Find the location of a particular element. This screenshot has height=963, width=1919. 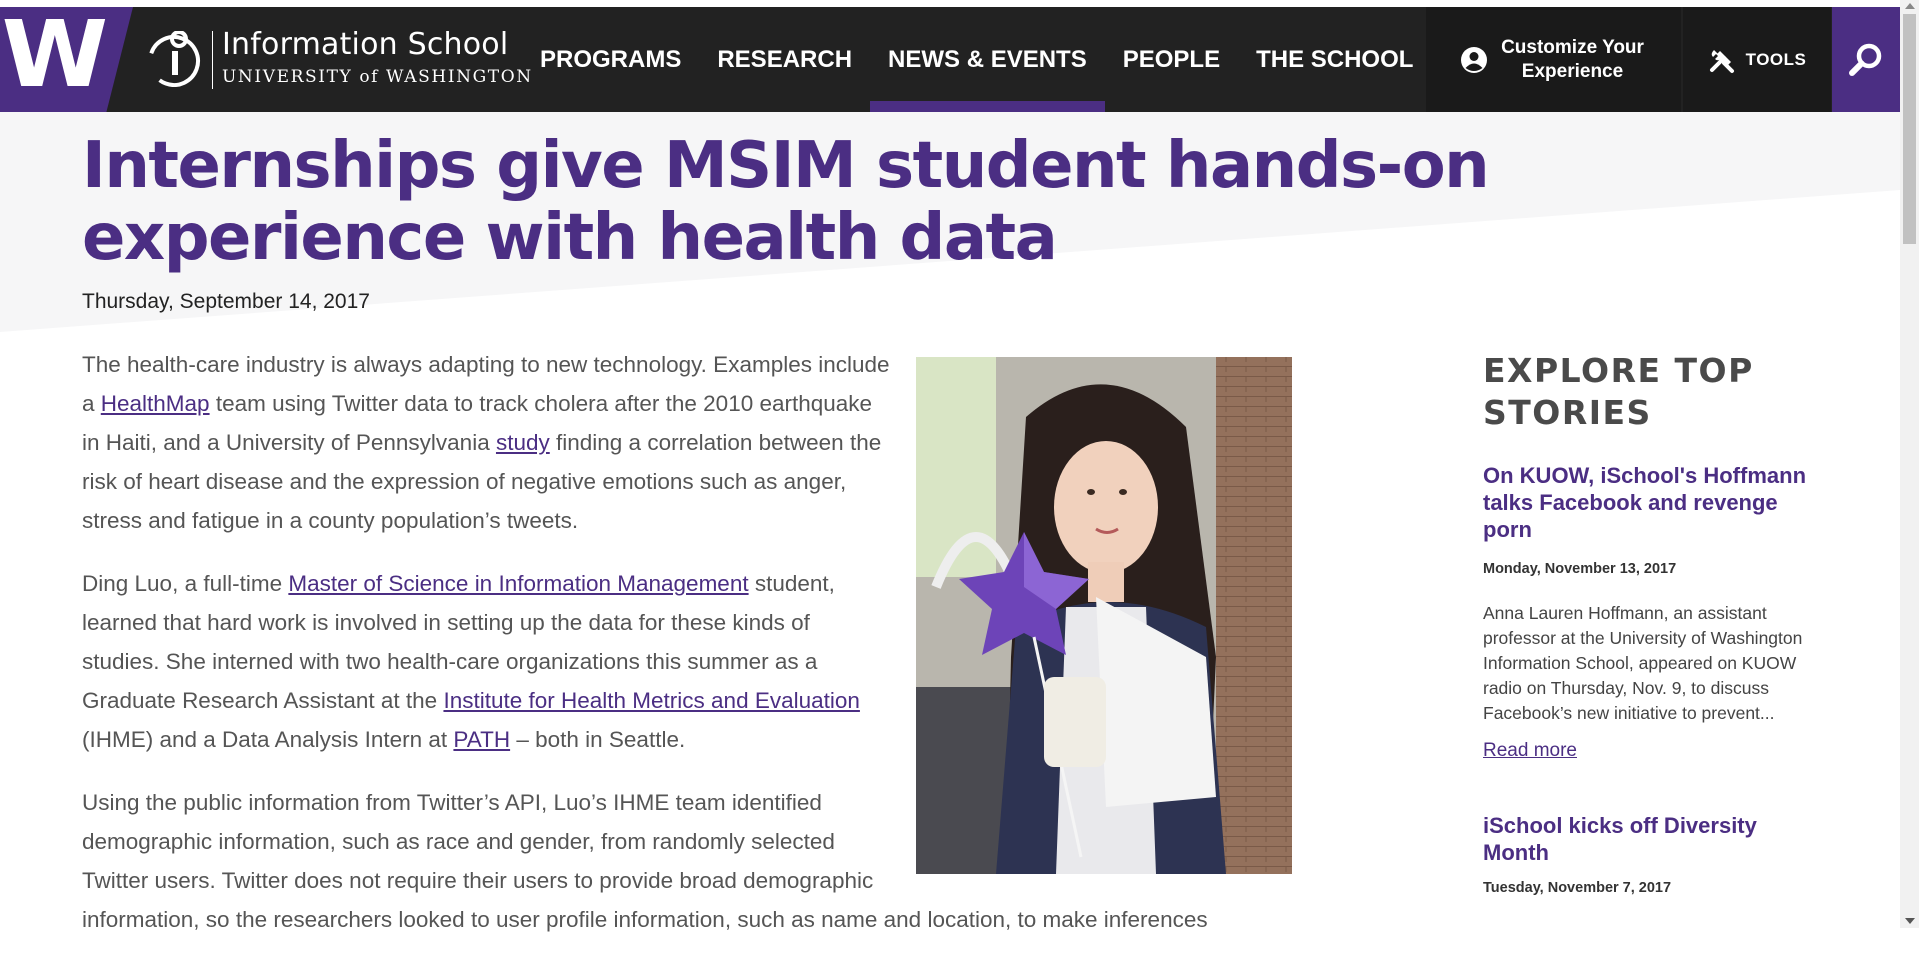

browser-top-edge is located at coordinates (950, 3).